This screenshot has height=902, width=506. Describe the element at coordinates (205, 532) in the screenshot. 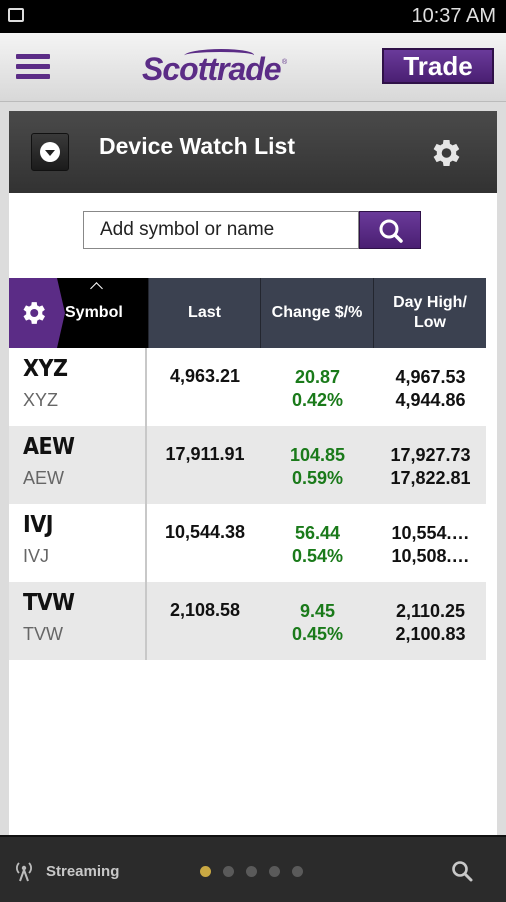

I see `row-last: 10,544.38` at that location.